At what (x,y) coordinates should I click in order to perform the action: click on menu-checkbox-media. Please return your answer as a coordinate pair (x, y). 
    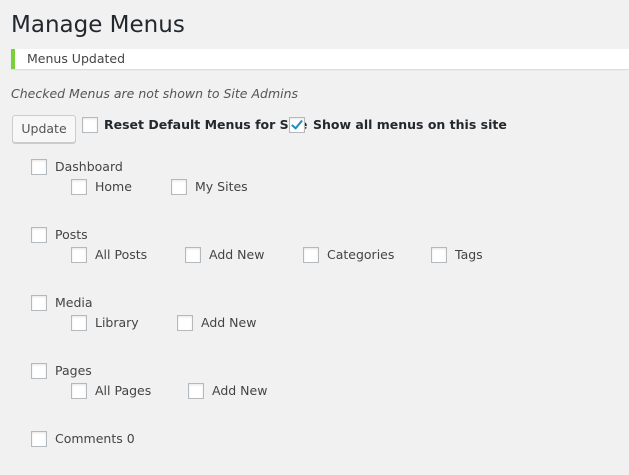
    Looking at the image, I should click on (39, 303).